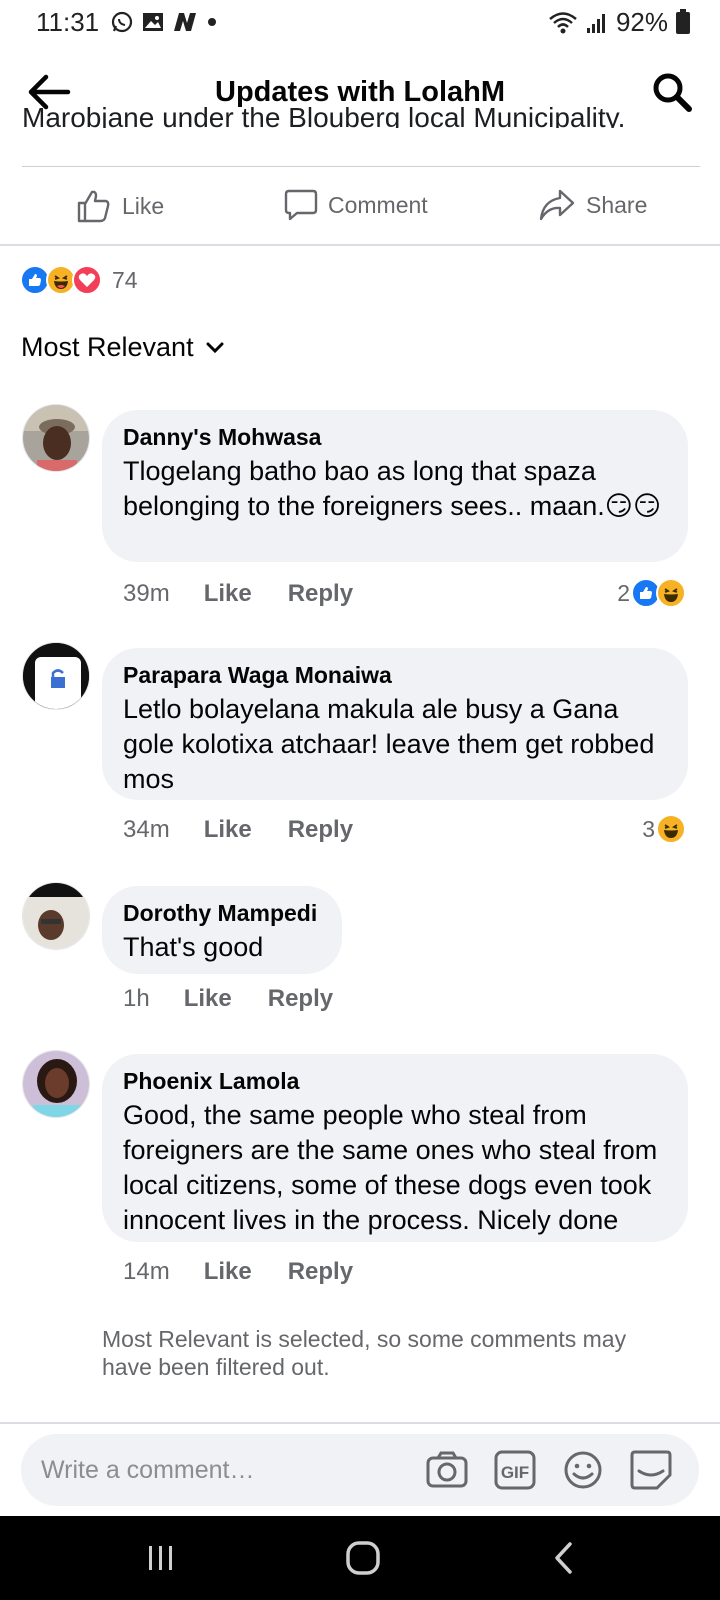 The image size is (720, 1600). I want to click on comment-author: Phoenix Lamola, so click(394, 1081).